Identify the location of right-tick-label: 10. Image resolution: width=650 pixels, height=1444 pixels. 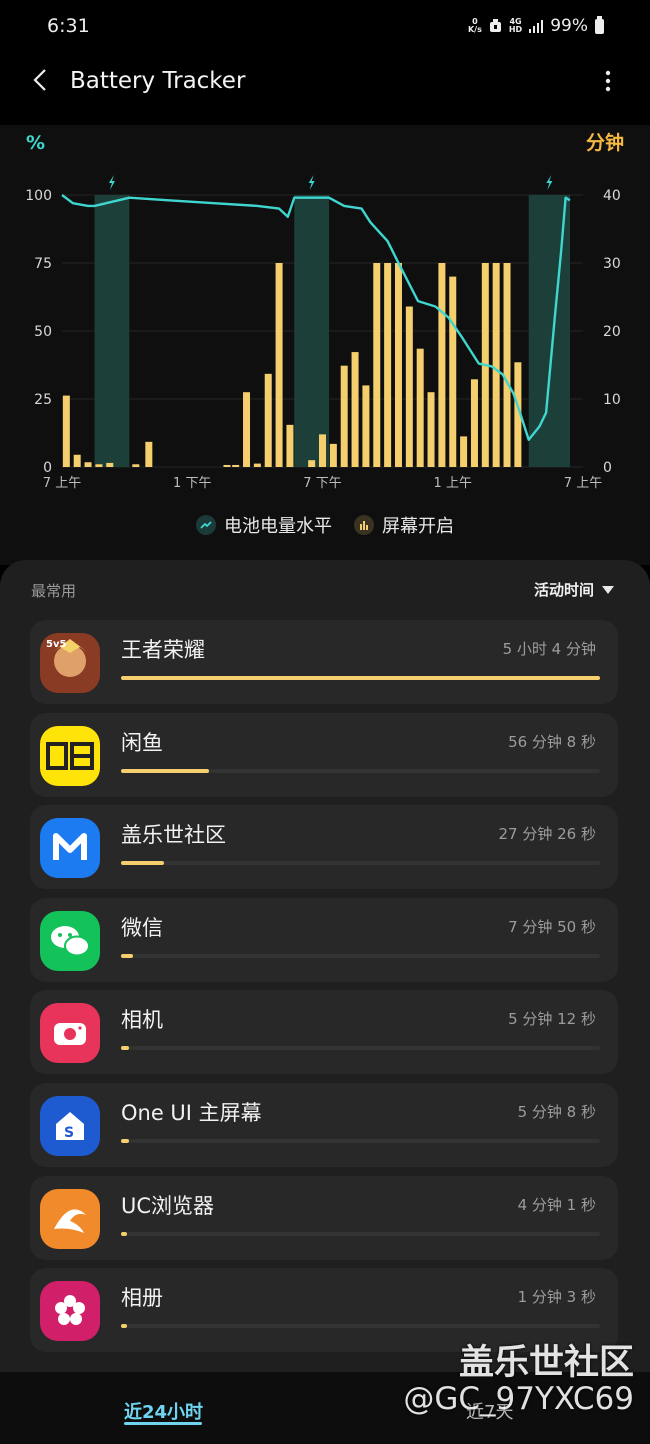
(612, 400).